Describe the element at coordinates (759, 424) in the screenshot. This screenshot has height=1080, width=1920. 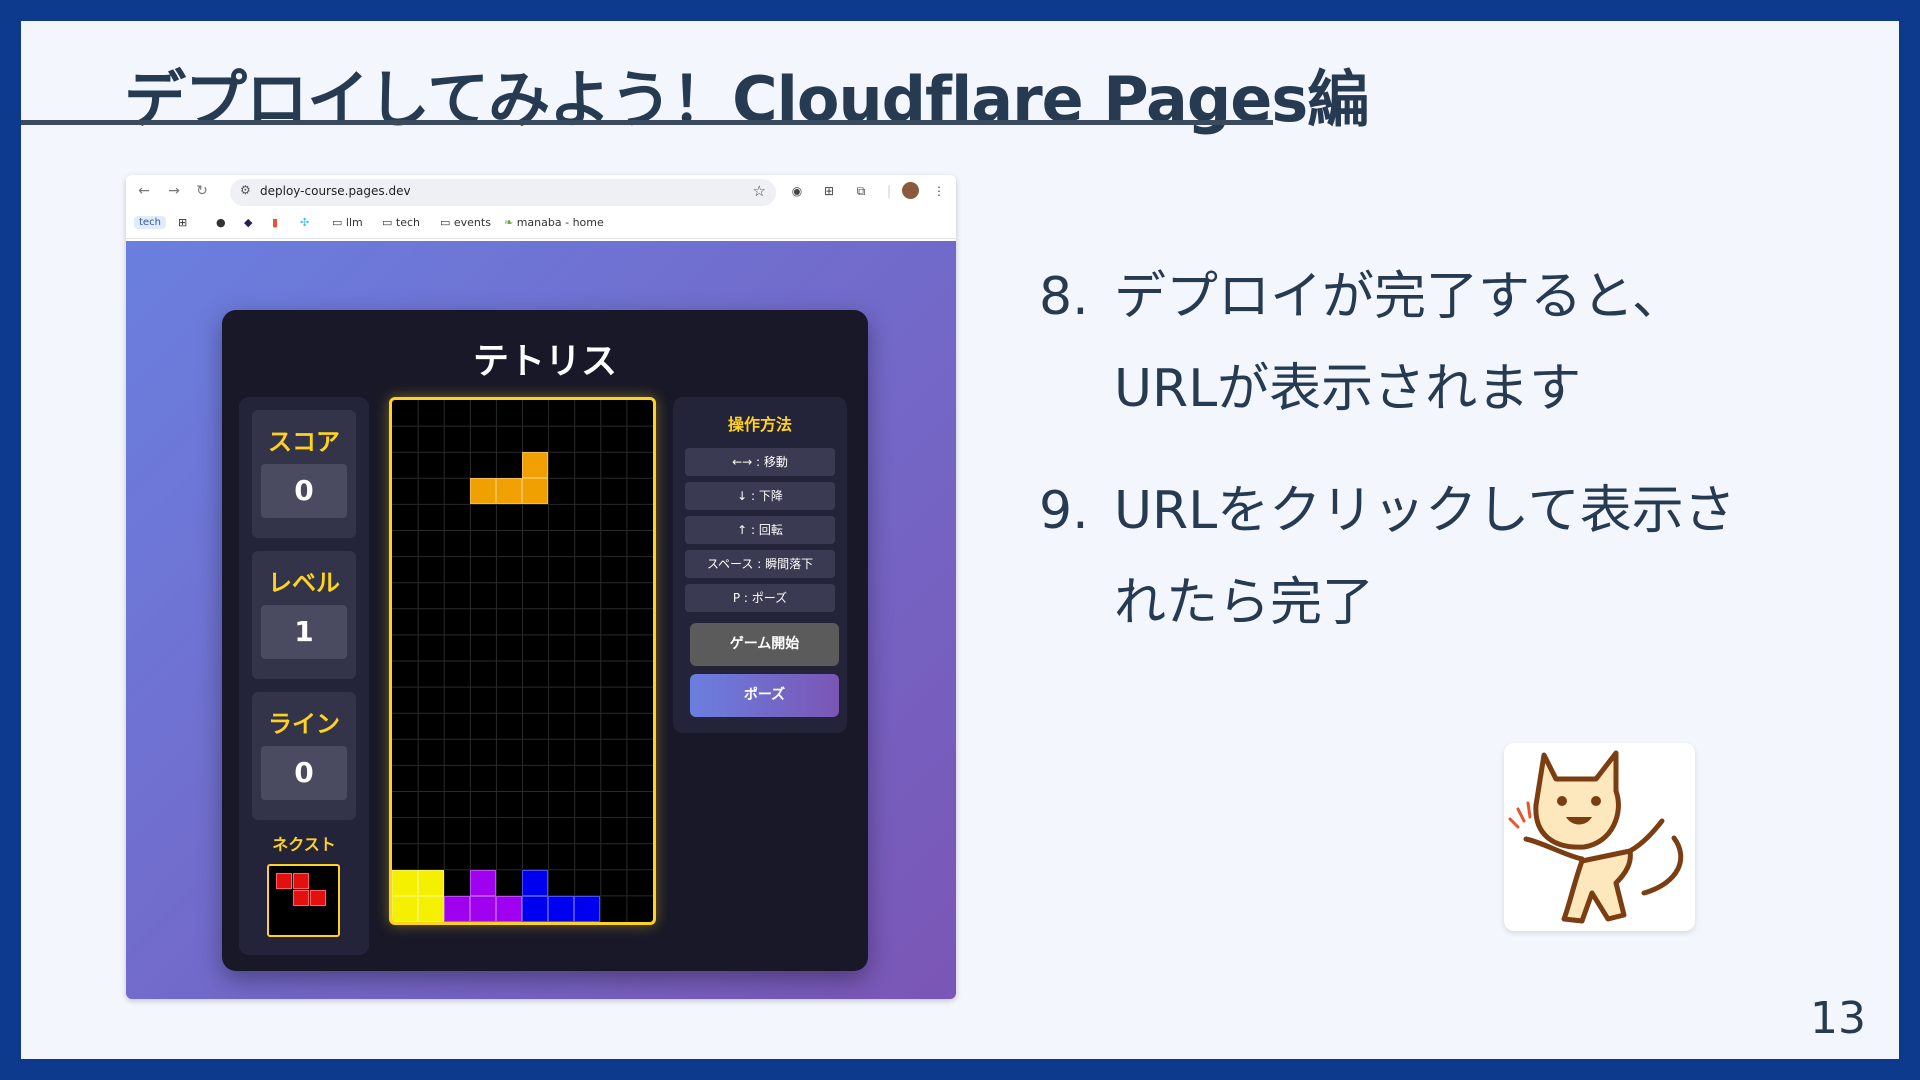
I see `controls-title: 操作方法` at that location.